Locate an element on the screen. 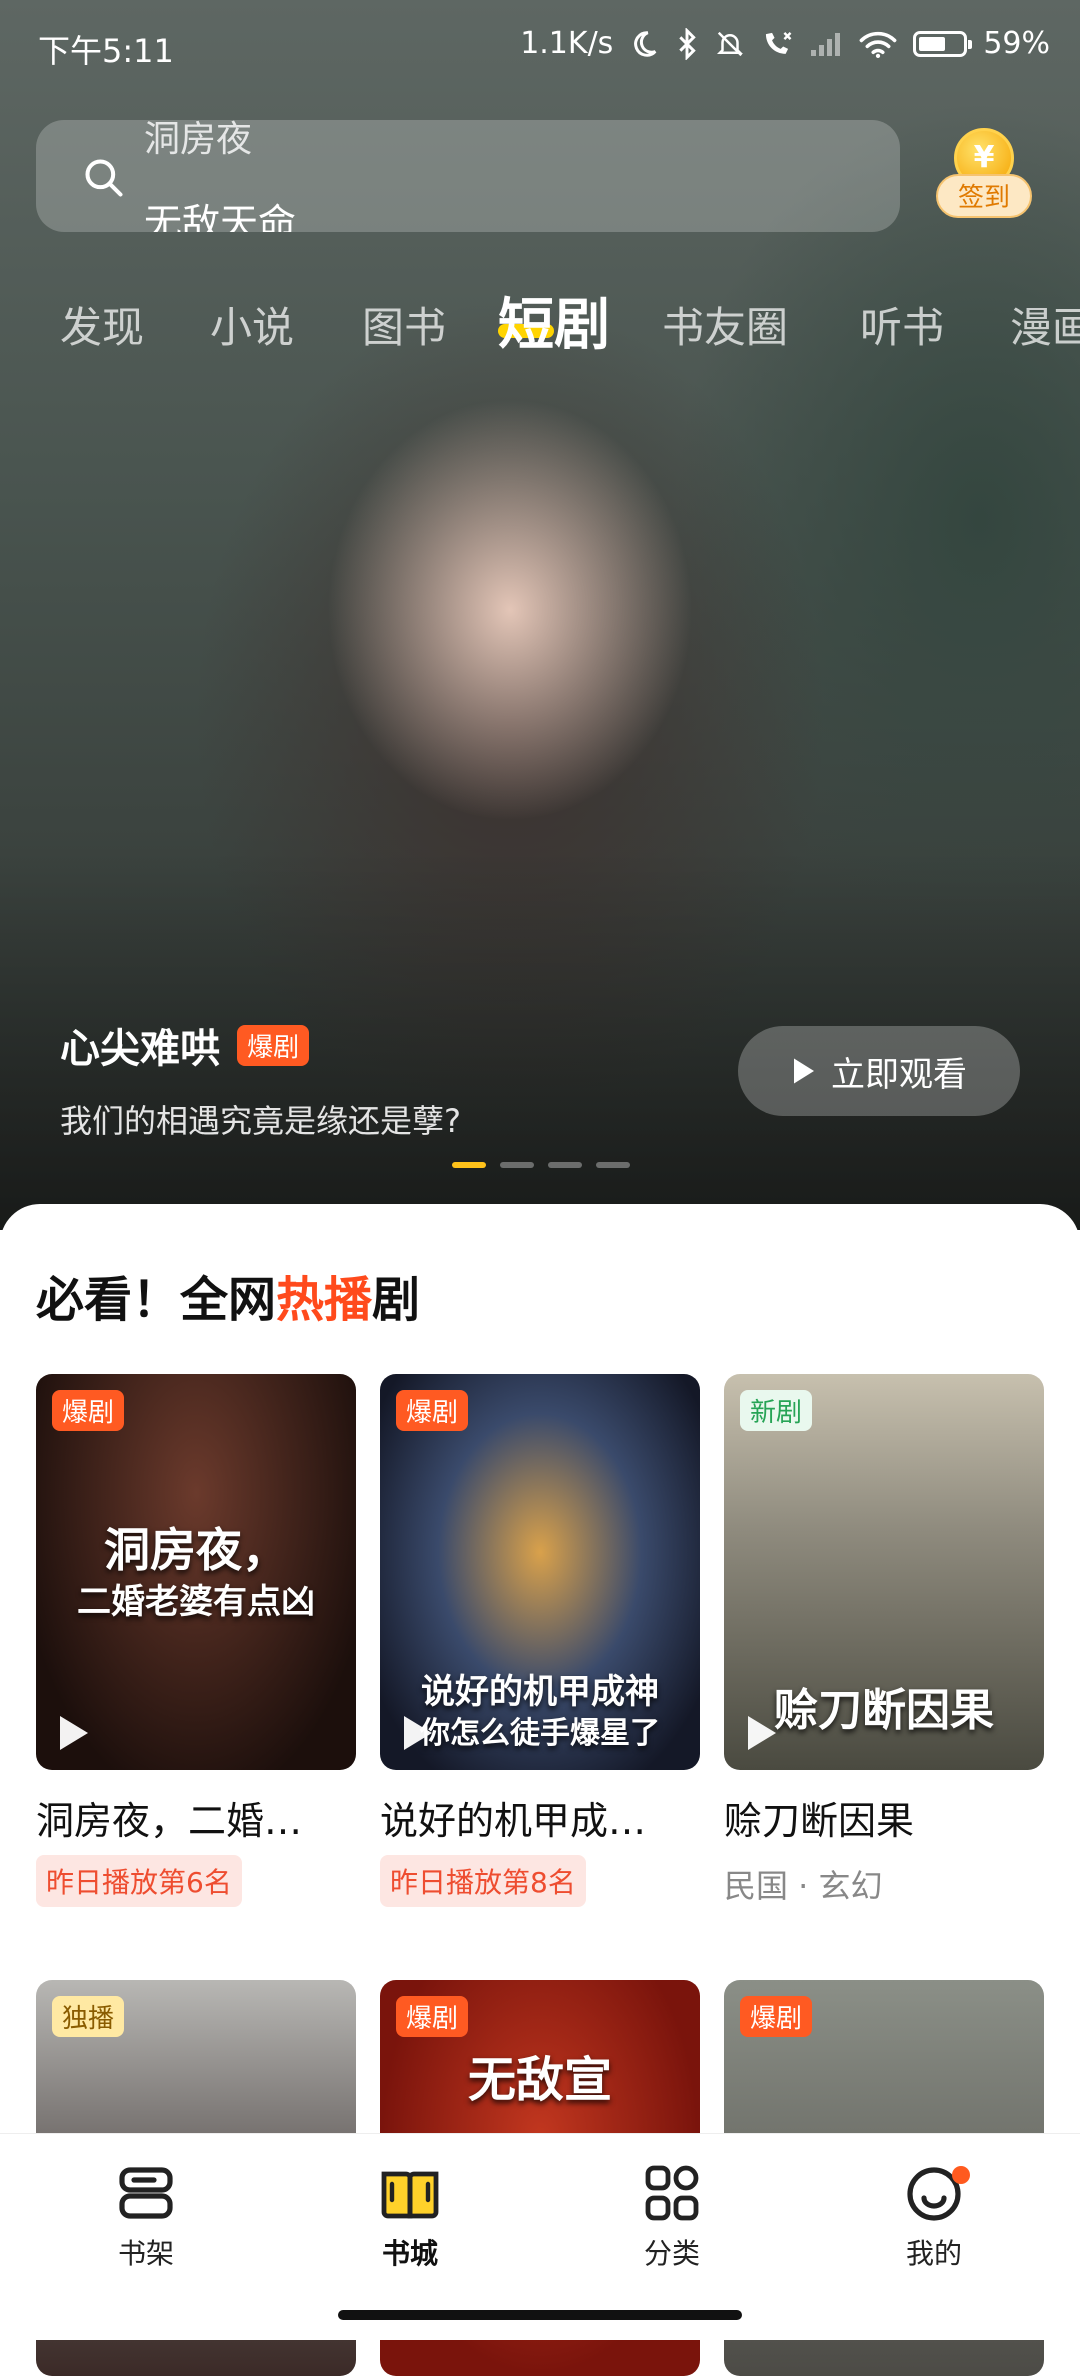  search-placeholder: 无敌天命 is located at coordinates (220, 216).